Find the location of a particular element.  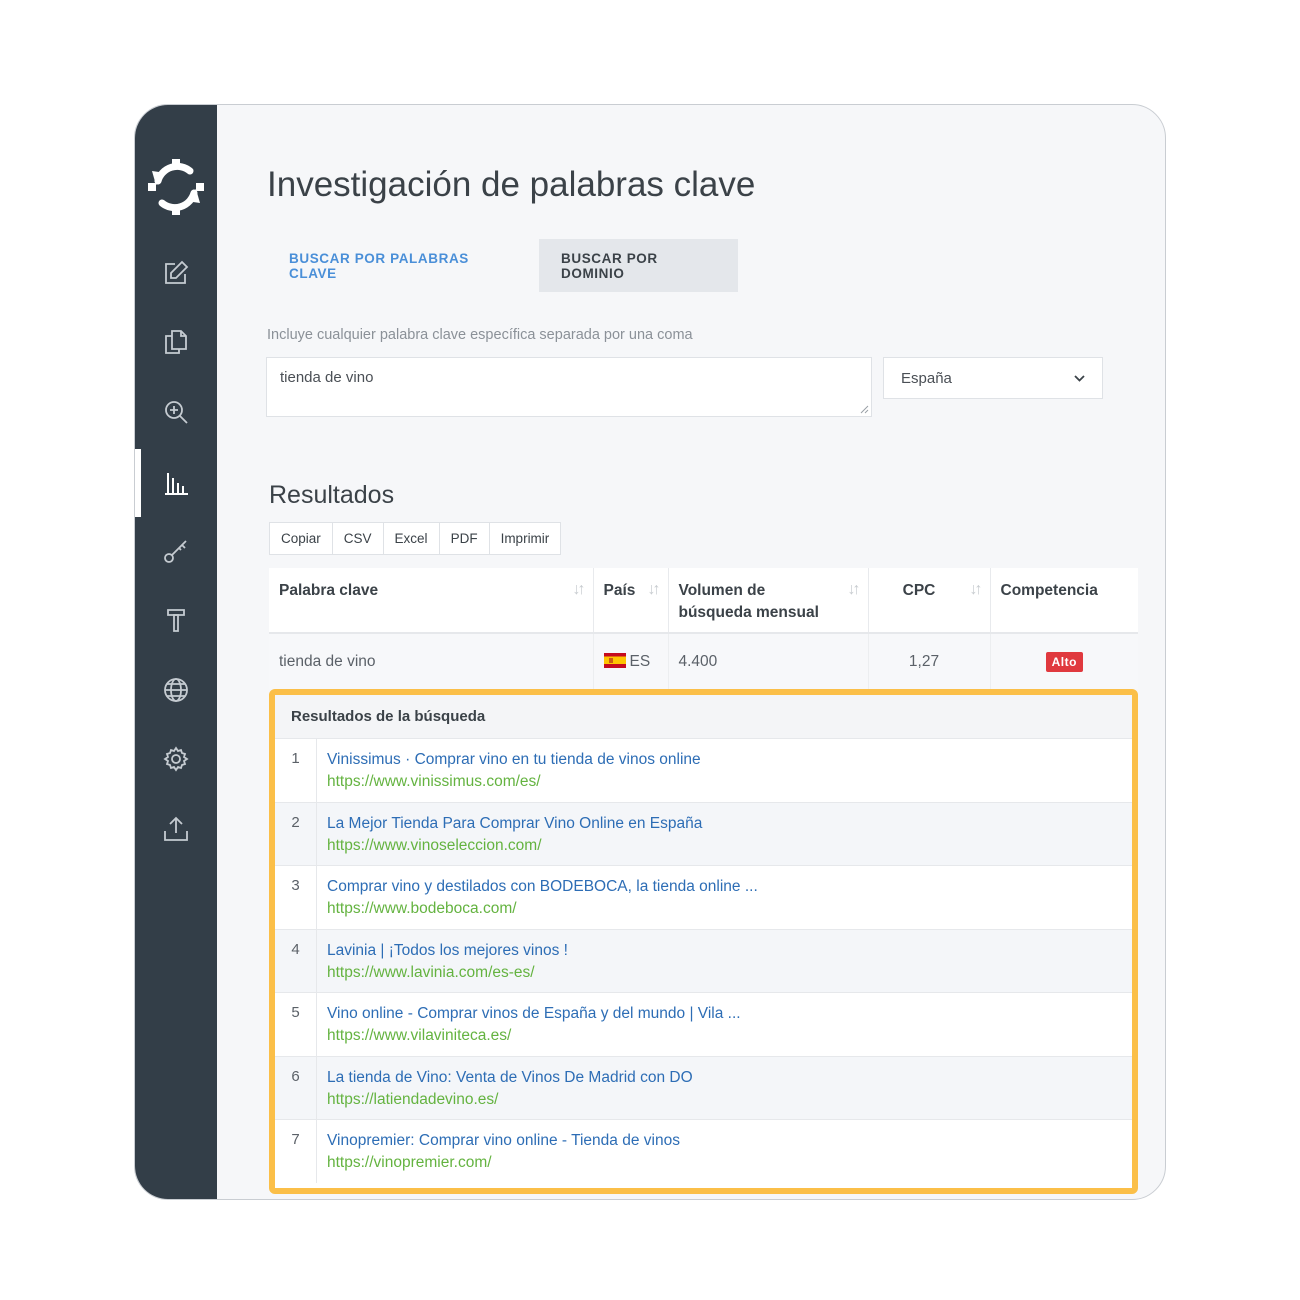

competition-badge: Alto is located at coordinates (1064, 661).